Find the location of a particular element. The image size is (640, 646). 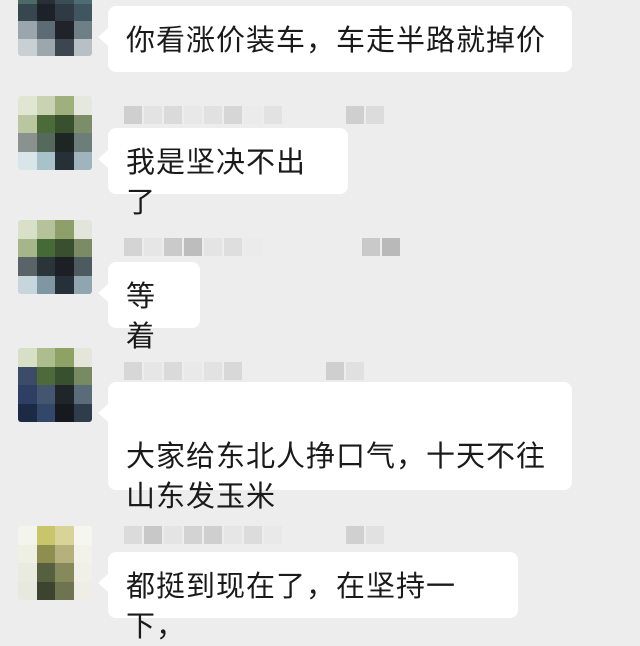

message-bubble: 都挺到现在了，在坚持一下， is located at coordinates (308, 597).